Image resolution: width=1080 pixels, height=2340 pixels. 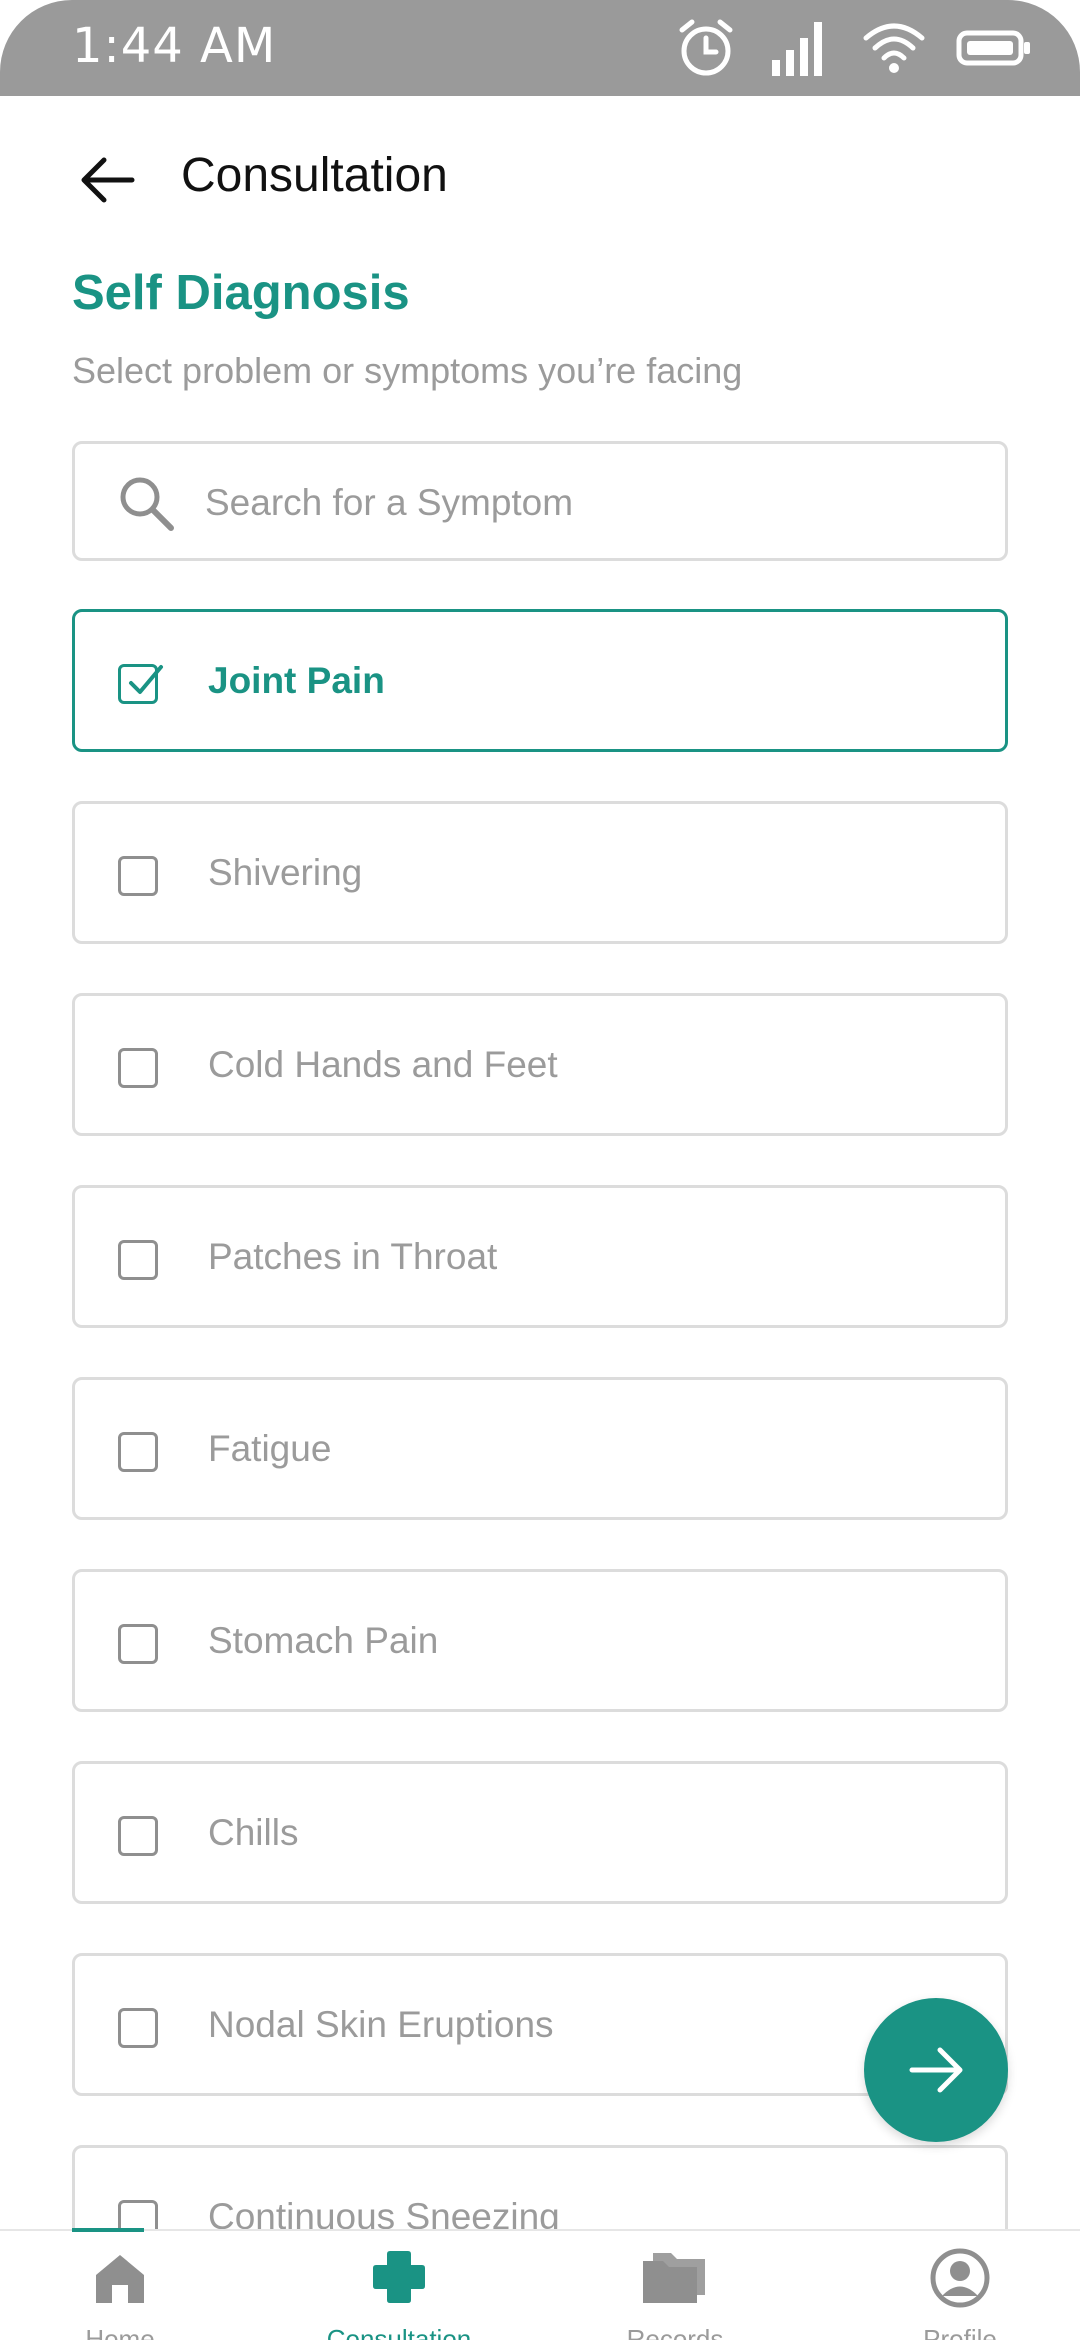 I want to click on symptom-item-patches-in-throat: Patches in Throat, so click(x=540, y=1256).